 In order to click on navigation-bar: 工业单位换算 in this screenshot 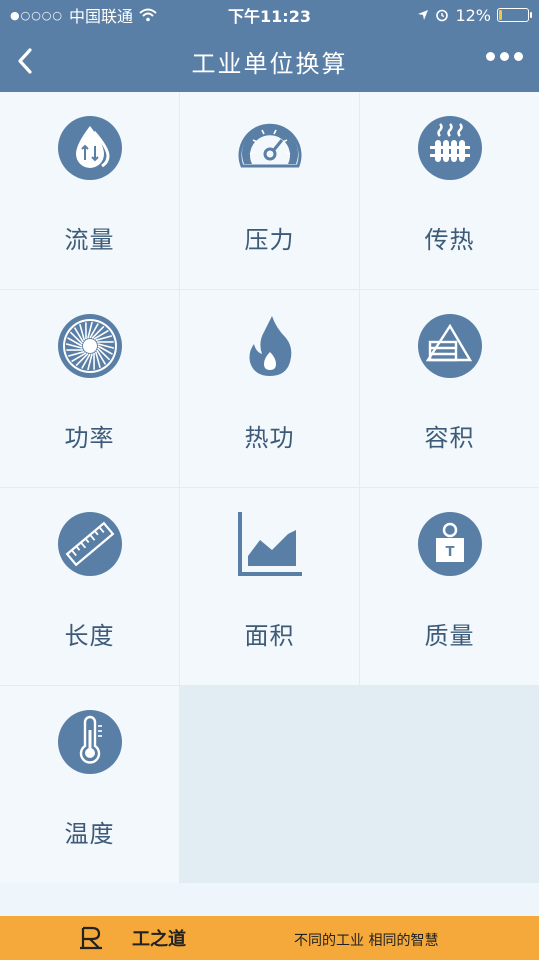, I will do `click(269, 61)`.